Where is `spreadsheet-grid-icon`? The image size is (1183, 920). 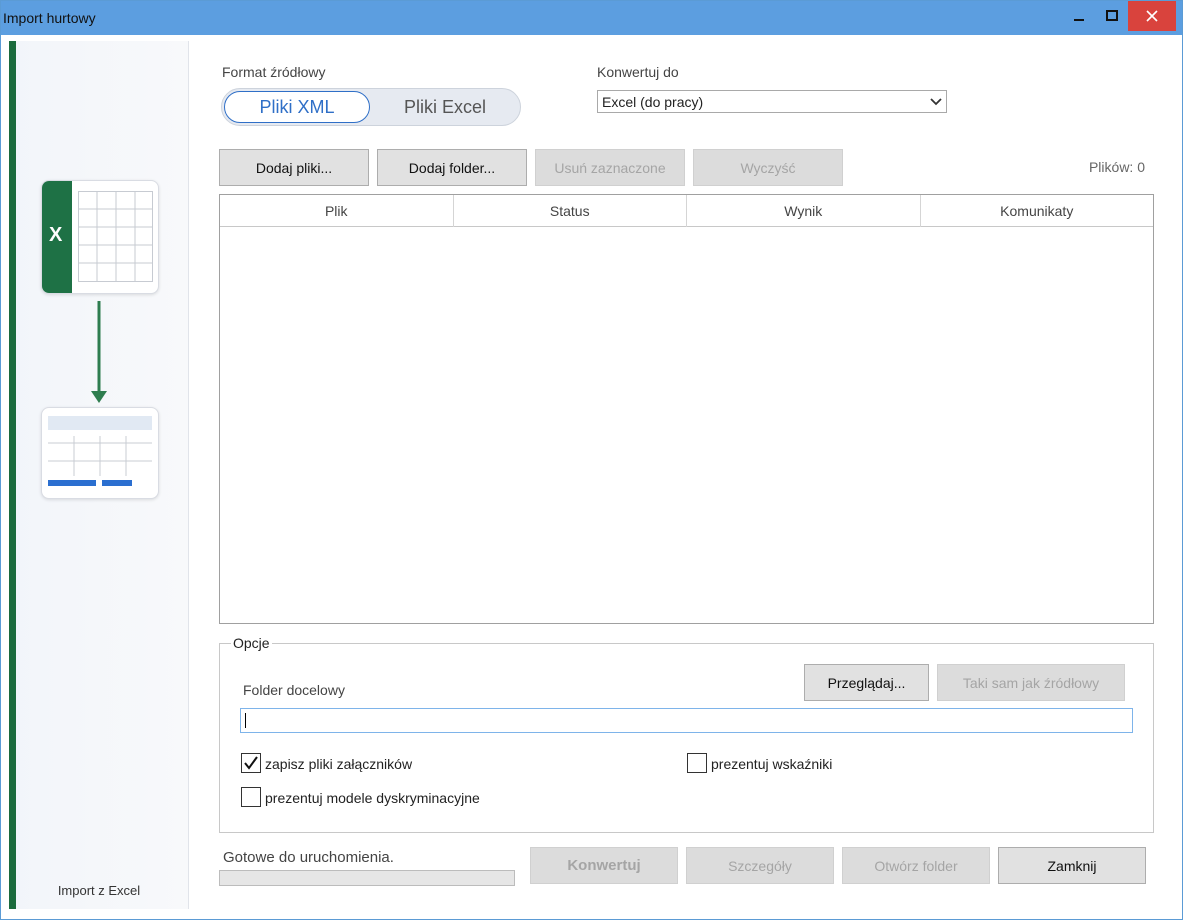
spreadsheet-grid-icon is located at coordinates (115, 236).